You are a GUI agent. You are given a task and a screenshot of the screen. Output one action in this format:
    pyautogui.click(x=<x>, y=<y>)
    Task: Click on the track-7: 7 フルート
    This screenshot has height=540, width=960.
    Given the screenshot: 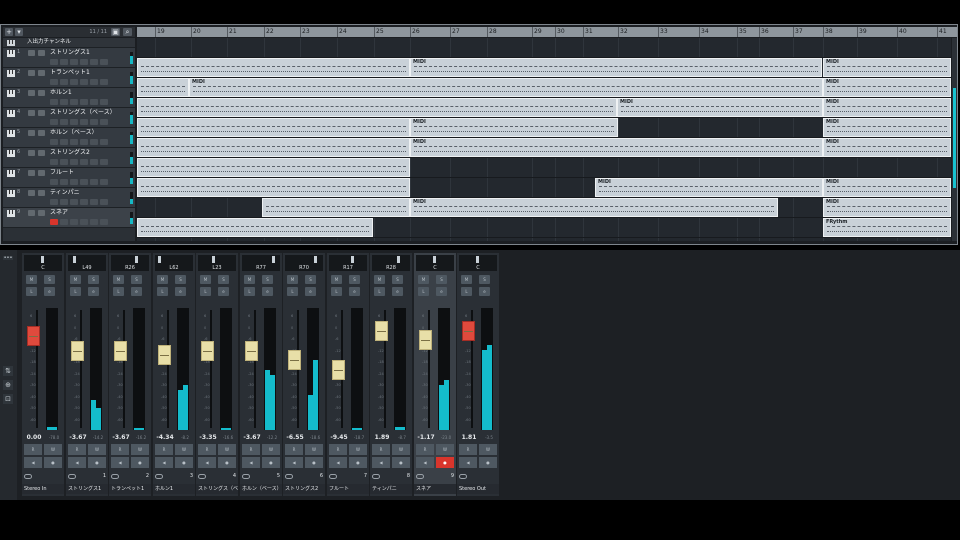 What is the action you would take?
    pyautogui.click(x=69, y=178)
    